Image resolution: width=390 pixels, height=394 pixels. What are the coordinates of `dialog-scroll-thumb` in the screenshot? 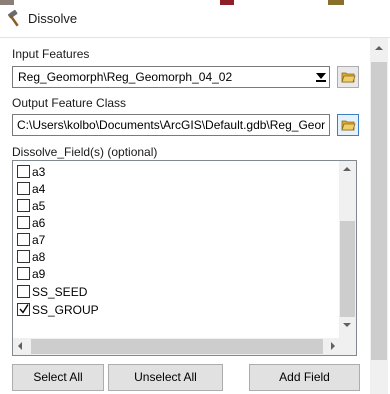 It's located at (379, 211).